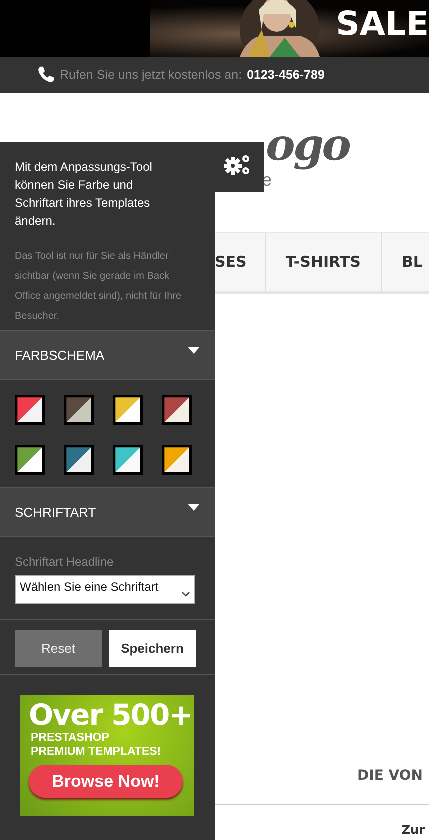  I want to click on note-text: Das Tool ist nur für Sie als Händler sichtbar (wenn Sie gerade im Back Office angemeldet sind), nicht für Ihre Besucher., so click(99, 287).